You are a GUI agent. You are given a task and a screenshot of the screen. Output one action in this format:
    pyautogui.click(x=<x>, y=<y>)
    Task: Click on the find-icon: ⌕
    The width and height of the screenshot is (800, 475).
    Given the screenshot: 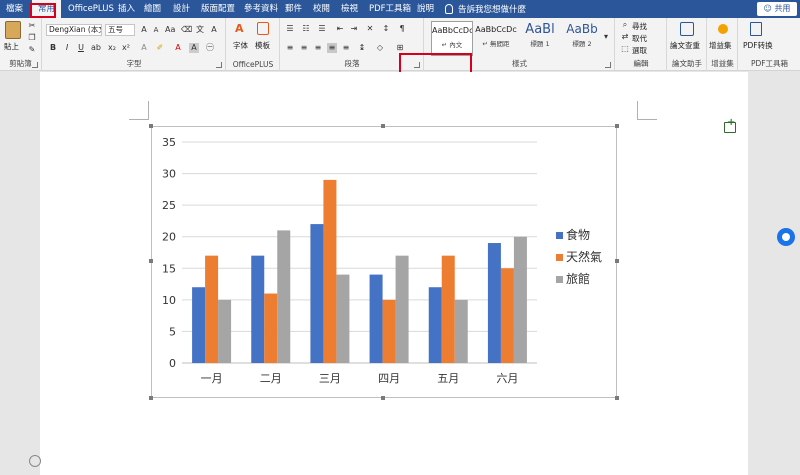 What is the action you would take?
    pyautogui.click(x=625, y=25)
    